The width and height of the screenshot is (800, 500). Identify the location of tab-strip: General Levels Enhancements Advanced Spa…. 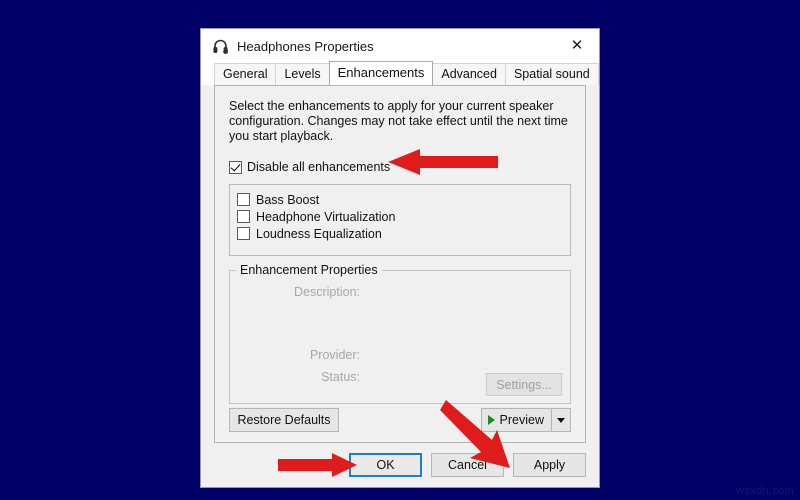
(400, 73).